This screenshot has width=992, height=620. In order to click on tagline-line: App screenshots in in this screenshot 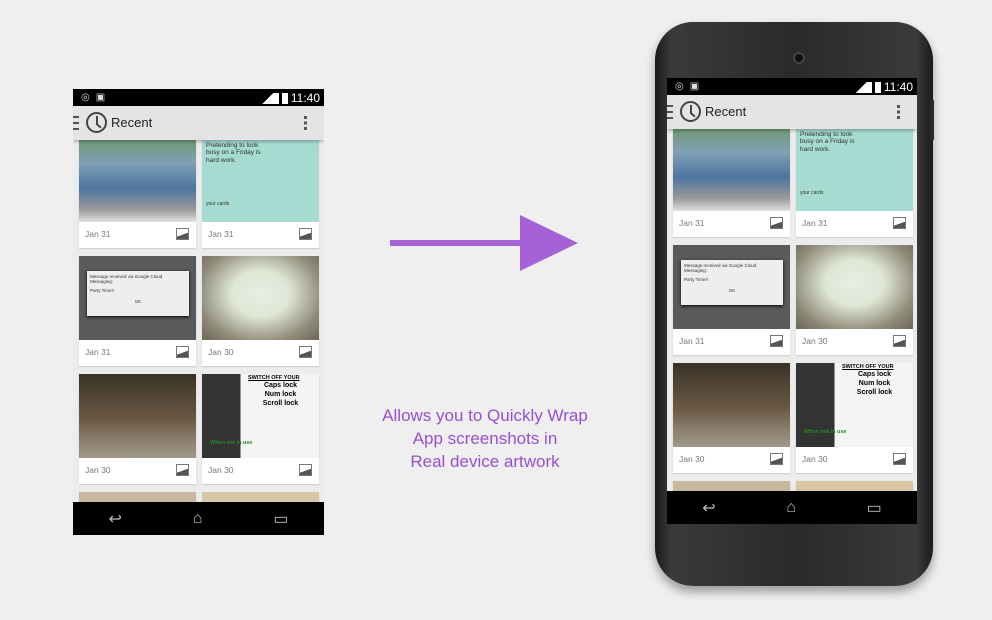, I will do `click(485, 438)`.